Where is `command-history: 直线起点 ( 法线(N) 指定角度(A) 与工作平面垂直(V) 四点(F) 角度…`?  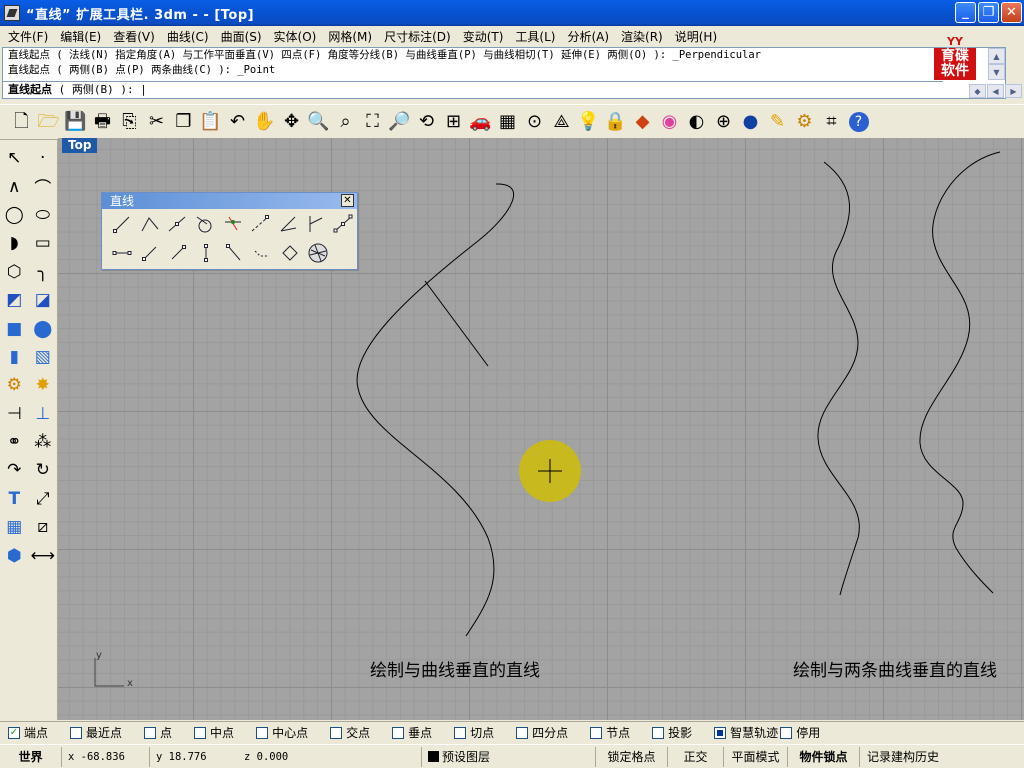 command-history: 直线起点 ( 法线(N) 指定角度(A) 与工作平面垂直(V) 四点(F) 角度… is located at coordinates (504, 73).